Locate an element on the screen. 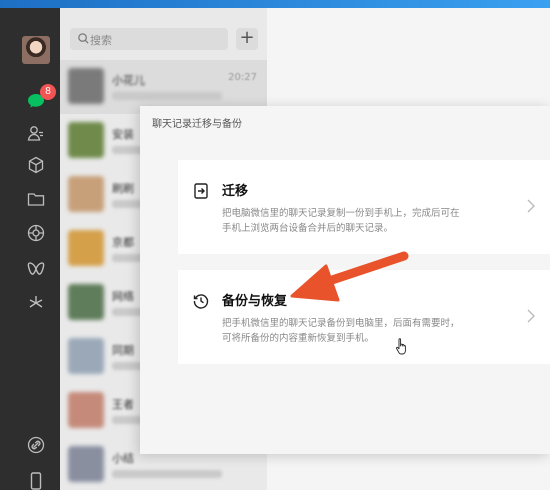 This screenshot has height=490, width=550. chat-name: 安装 is located at coordinates (123, 134).